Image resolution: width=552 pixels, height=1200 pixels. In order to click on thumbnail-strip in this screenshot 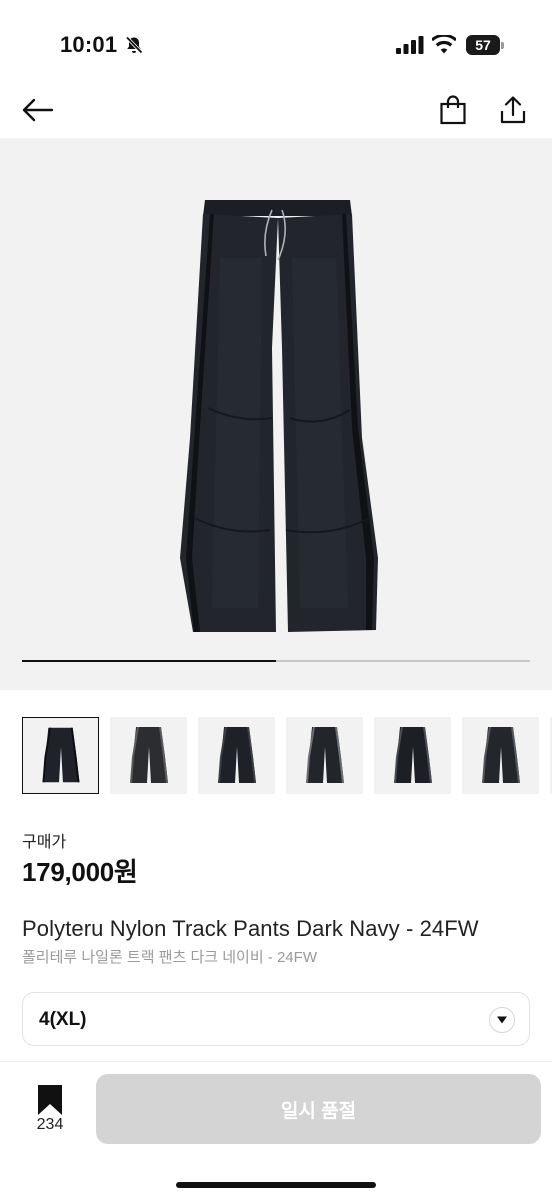, I will do `click(287, 756)`.